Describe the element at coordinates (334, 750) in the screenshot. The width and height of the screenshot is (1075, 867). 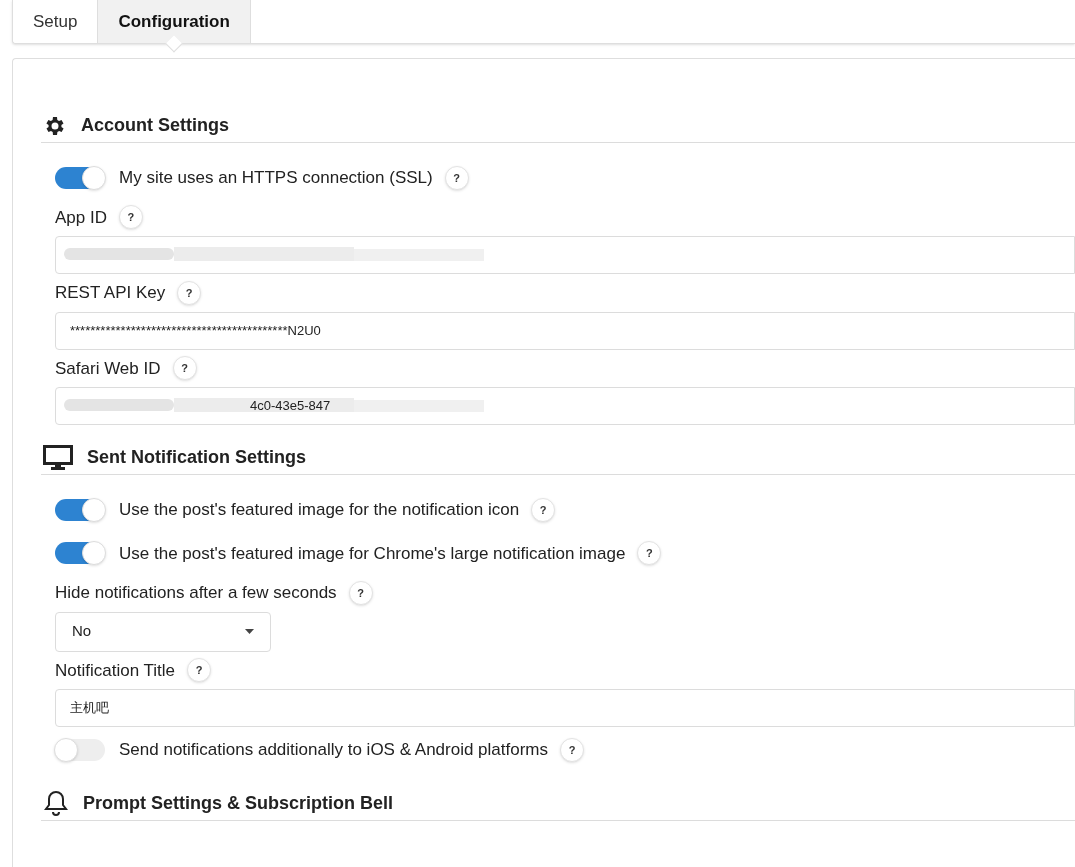
I see `toggle-label: Send notifications additionally to iOS & Android platforms` at that location.